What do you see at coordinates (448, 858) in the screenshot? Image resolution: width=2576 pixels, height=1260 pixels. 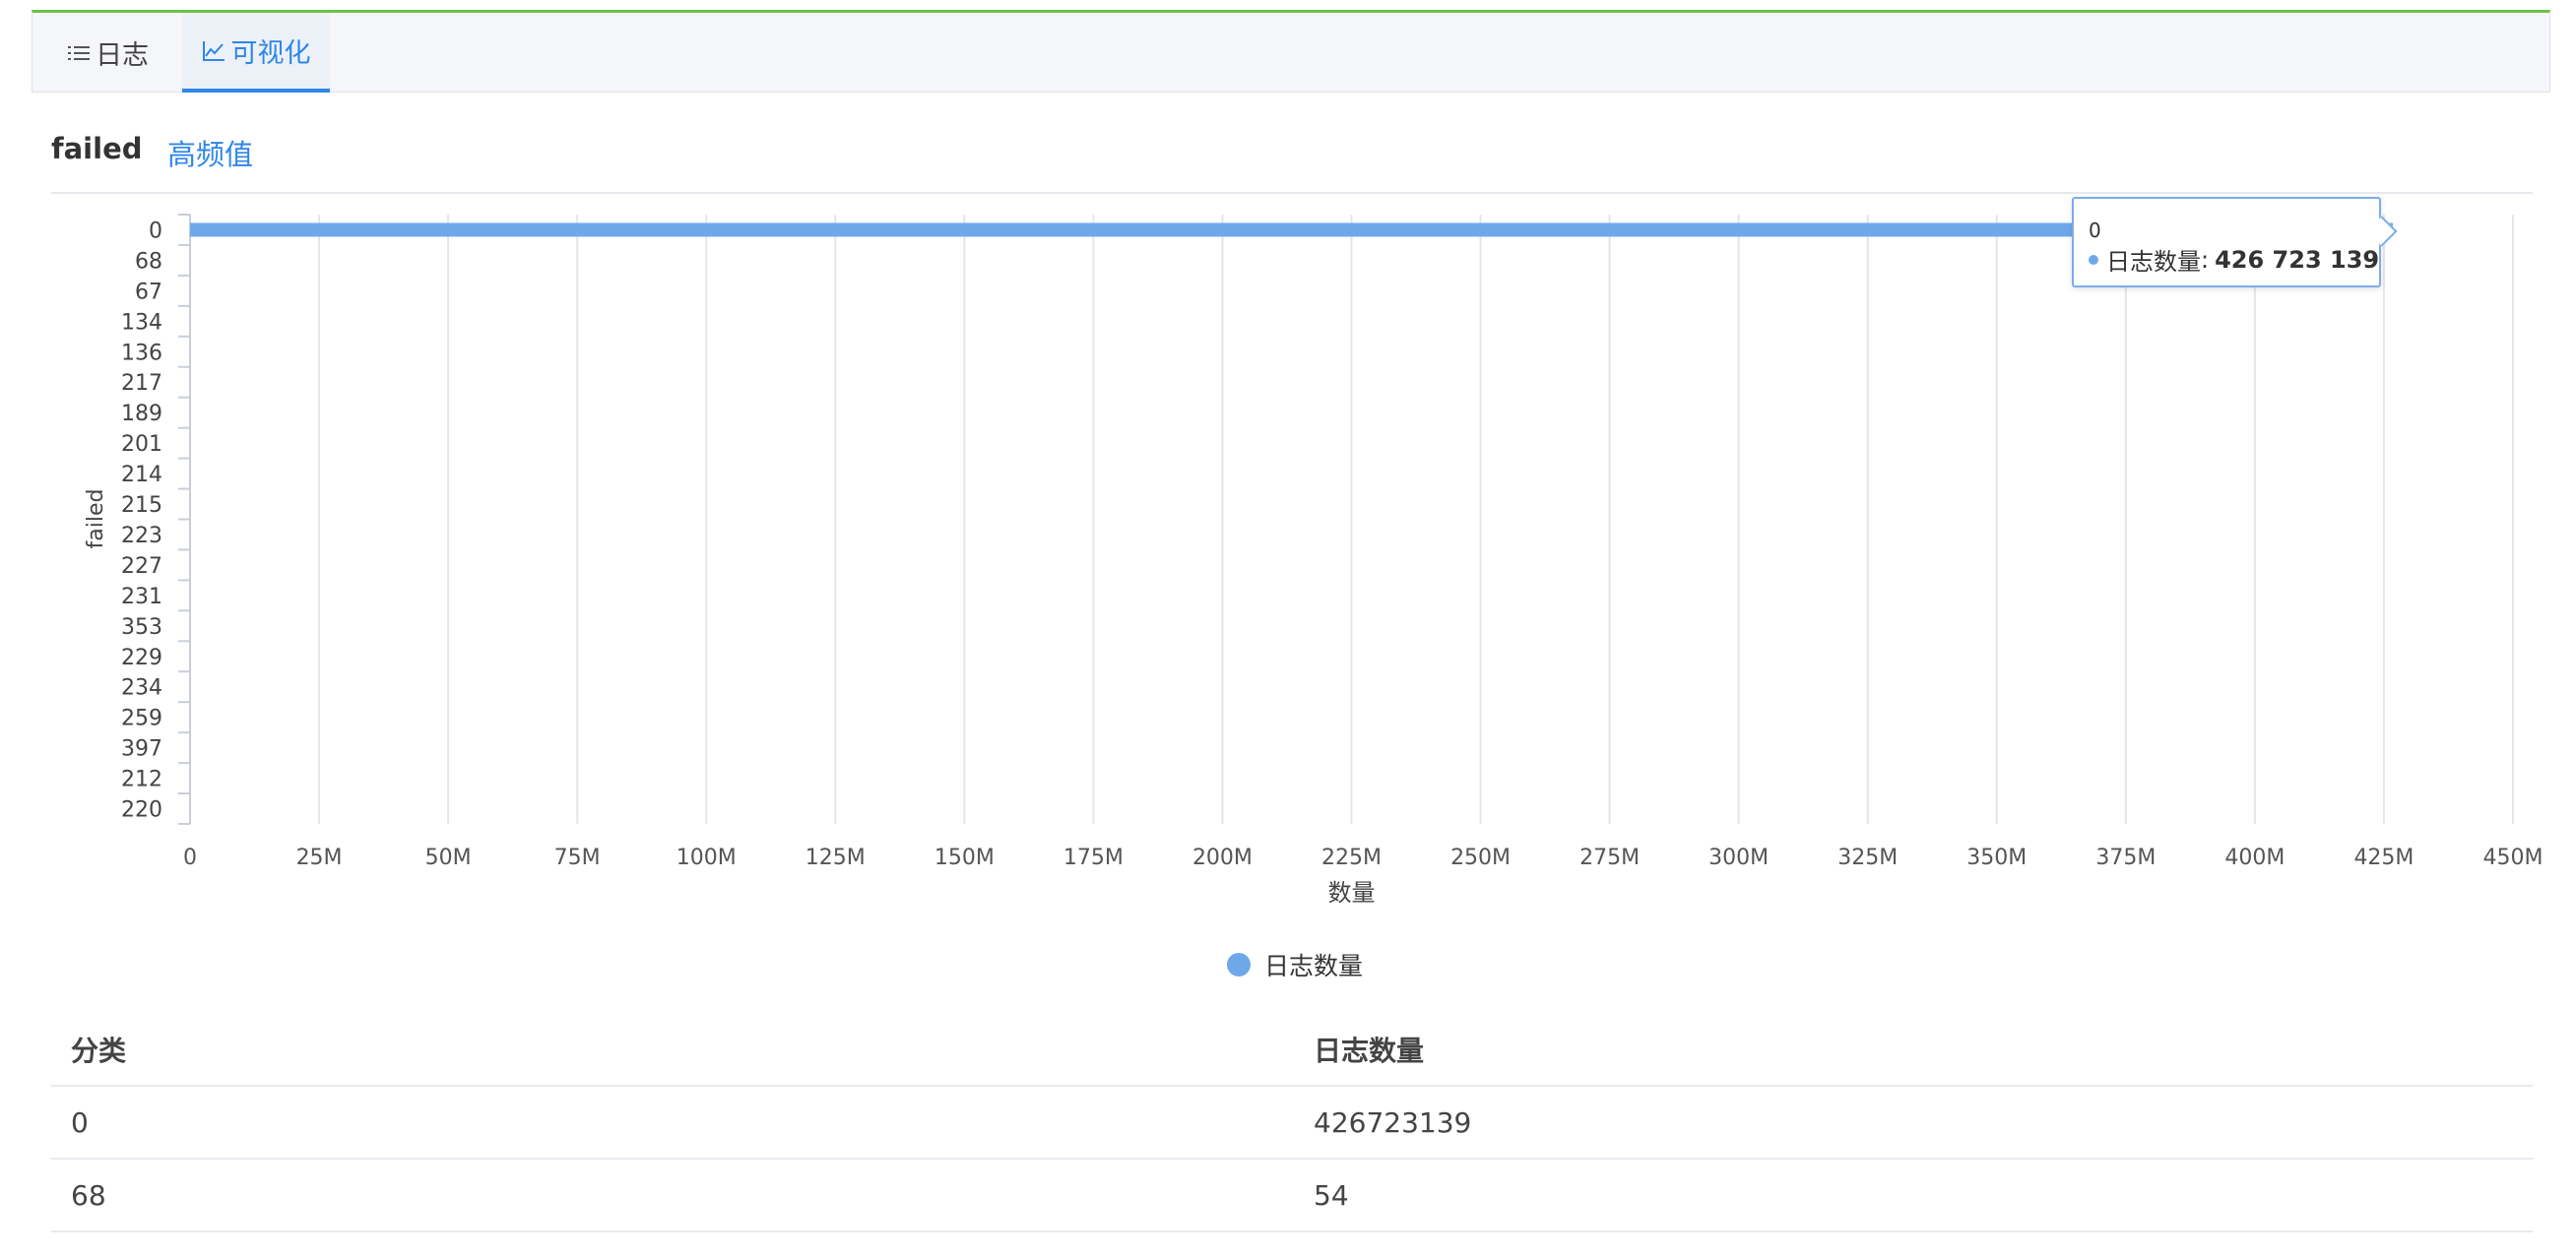 I see `x-tick-label: 50M` at bounding box center [448, 858].